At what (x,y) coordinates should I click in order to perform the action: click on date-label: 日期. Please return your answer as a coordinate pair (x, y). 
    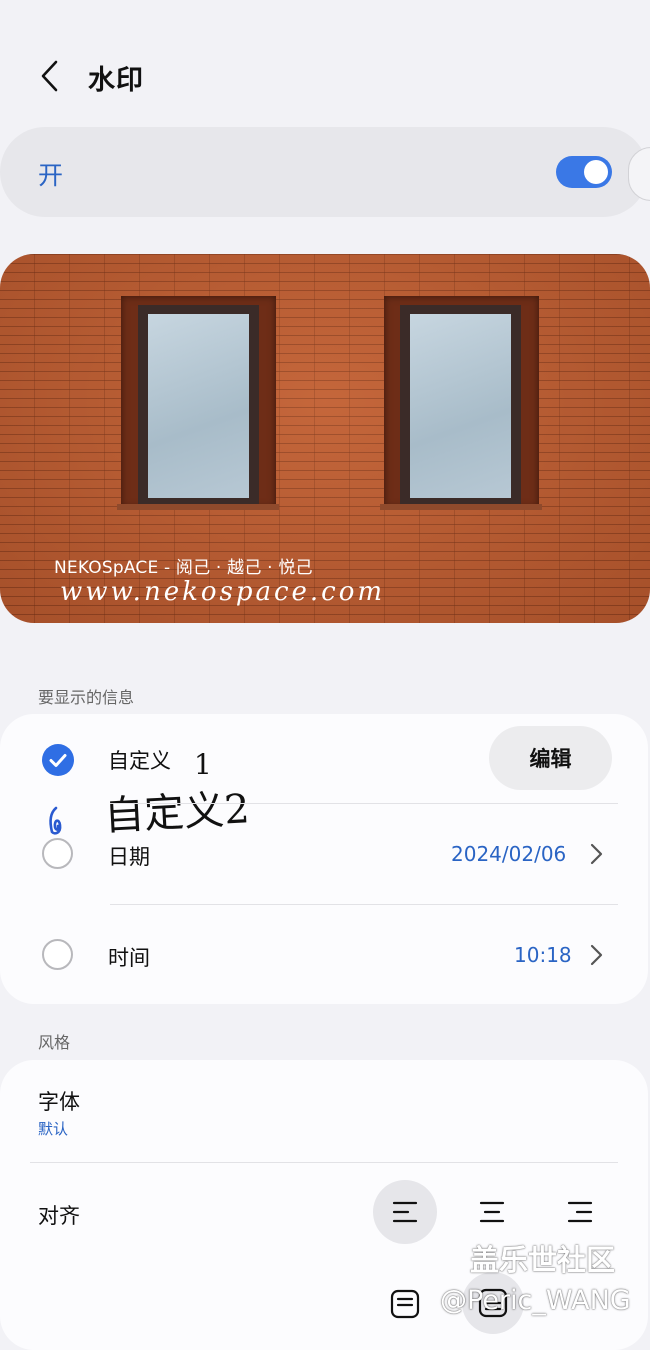
    Looking at the image, I should click on (129, 857).